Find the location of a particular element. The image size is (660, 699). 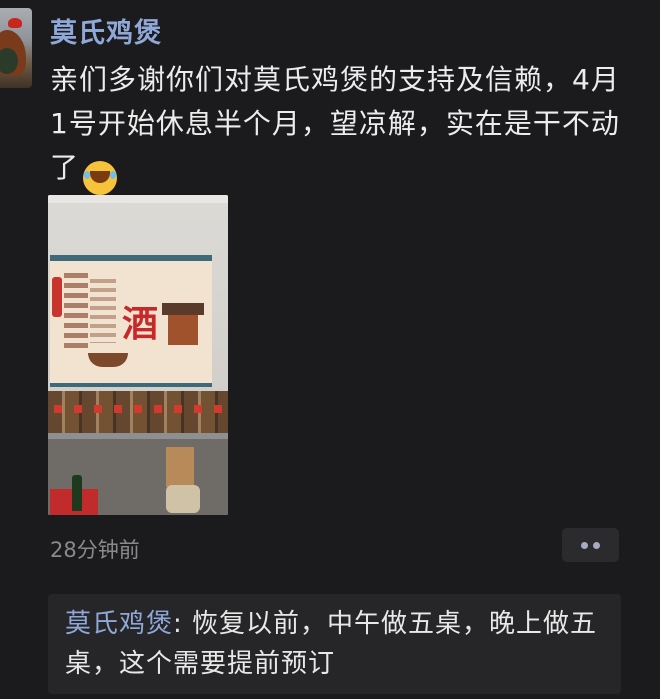

photo-wine-mural: 酒 is located at coordinates (131, 321).